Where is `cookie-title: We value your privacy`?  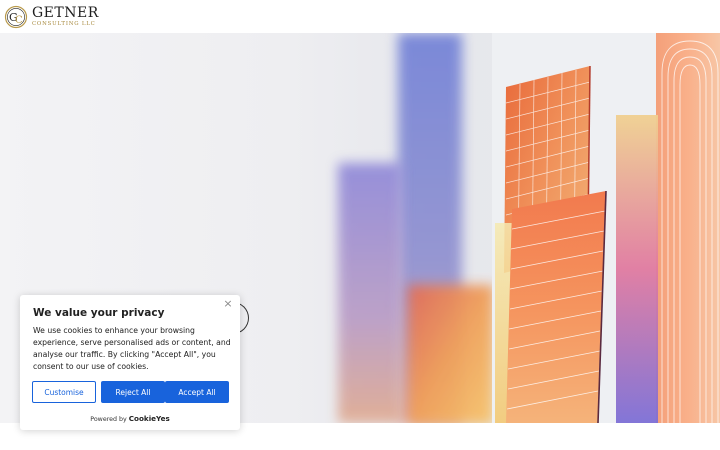 cookie-title: We value your privacy is located at coordinates (99, 313).